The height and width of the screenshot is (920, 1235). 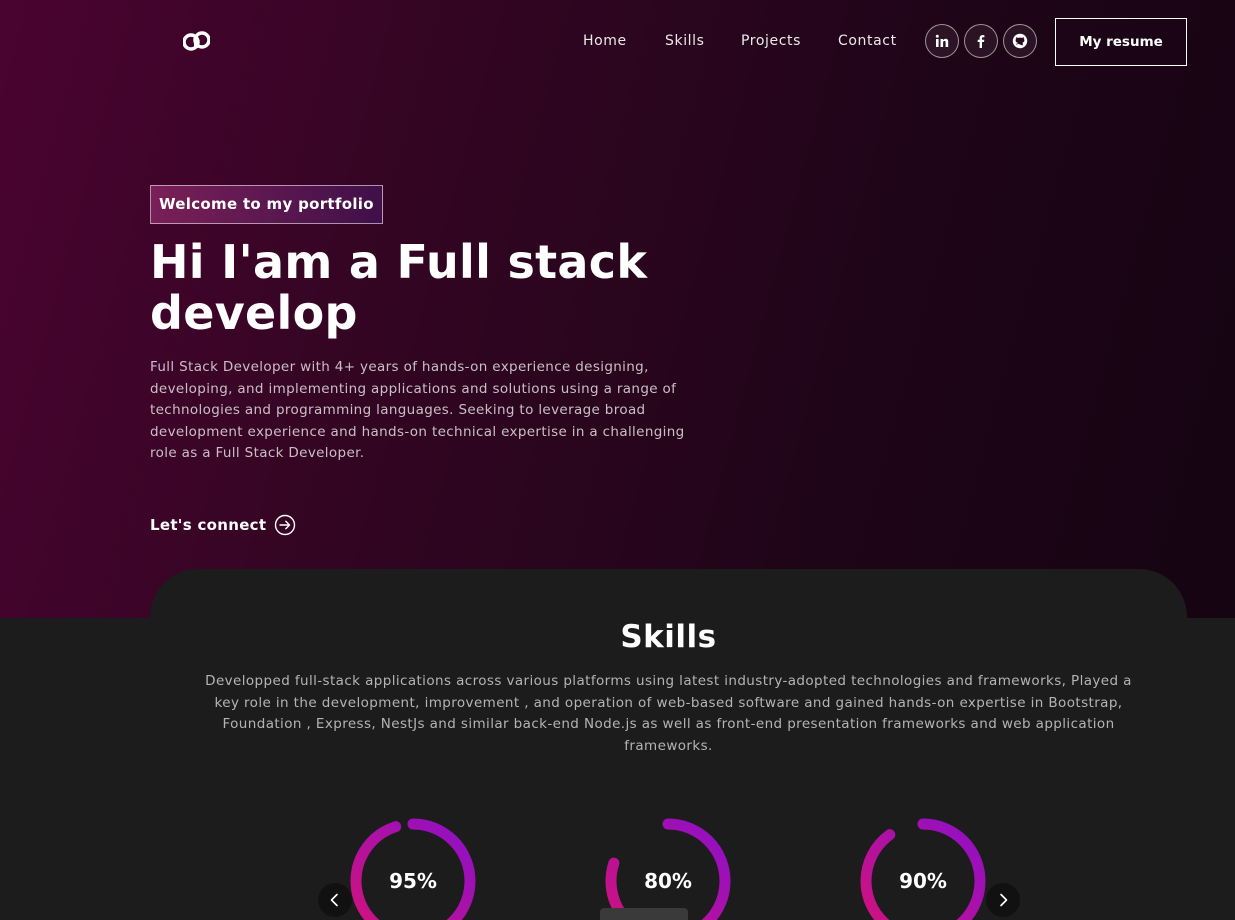 I want to click on carousel-indicator, so click(x=644, y=914).